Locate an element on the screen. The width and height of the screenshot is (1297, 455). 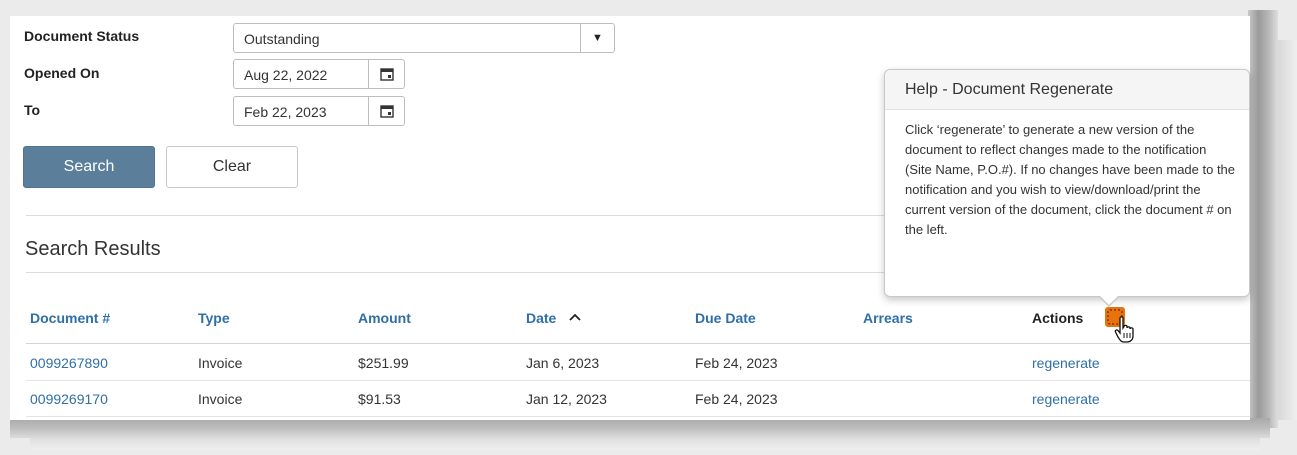
opened-on-date-field: Aug 22, 2022 is located at coordinates (319, 74).